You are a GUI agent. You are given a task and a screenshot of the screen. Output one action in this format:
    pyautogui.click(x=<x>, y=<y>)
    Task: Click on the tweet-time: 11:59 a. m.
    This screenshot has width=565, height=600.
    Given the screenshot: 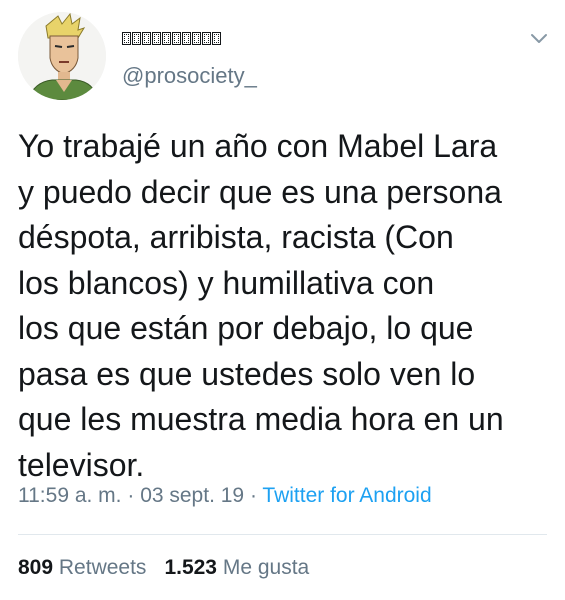 What is the action you would take?
    pyautogui.click(x=70, y=495)
    